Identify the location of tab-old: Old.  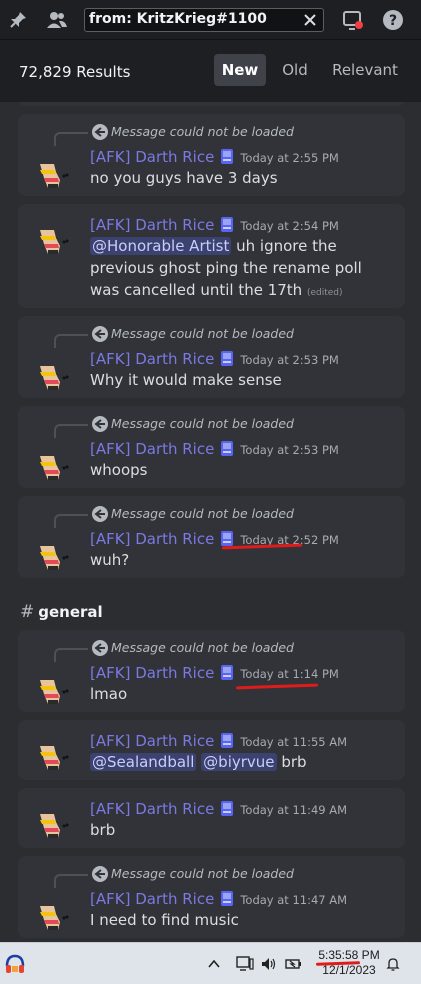
(295, 70).